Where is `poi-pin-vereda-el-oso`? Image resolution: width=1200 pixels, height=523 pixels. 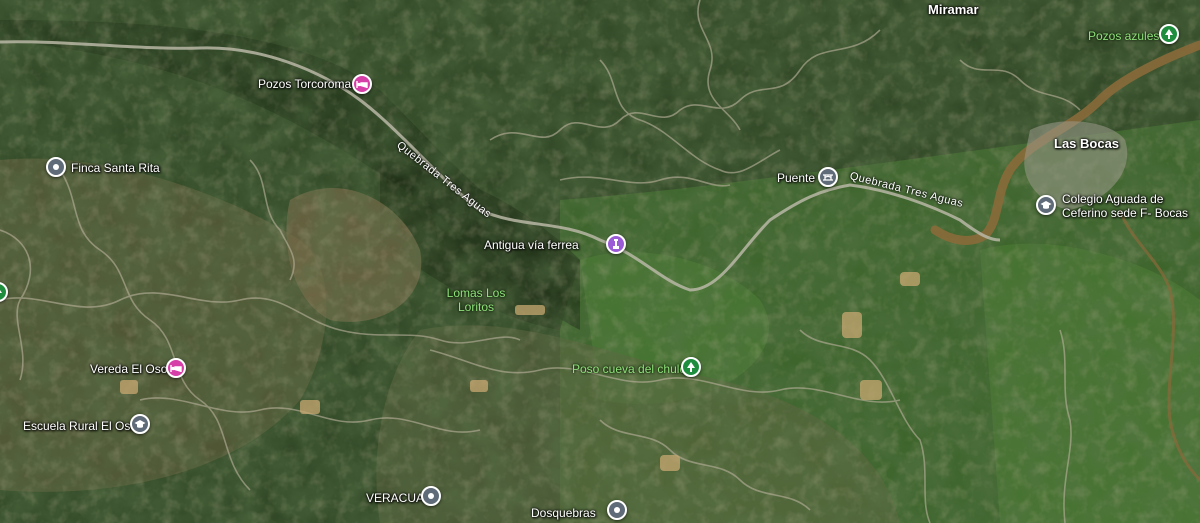 poi-pin-vereda-el-oso is located at coordinates (176, 368).